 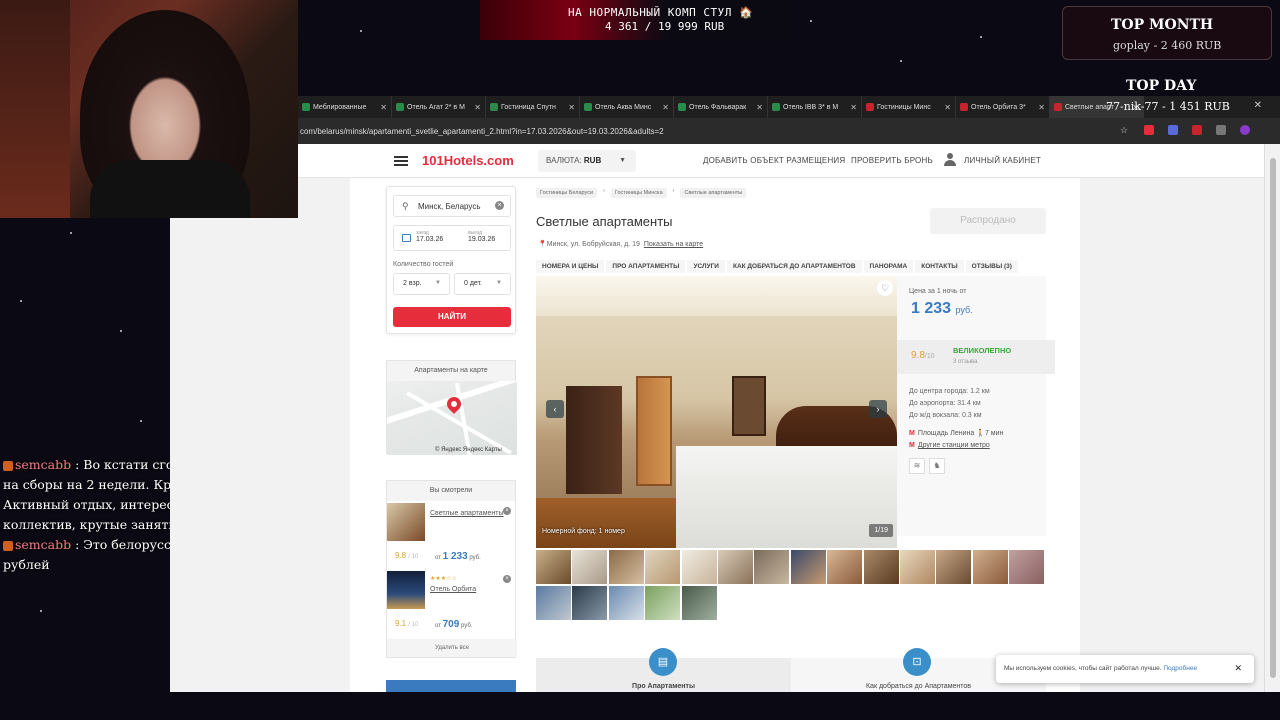 What do you see at coordinates (149, 109) in the screenshot?
I see `webcam-overlay` at bounding box center [149, 109].